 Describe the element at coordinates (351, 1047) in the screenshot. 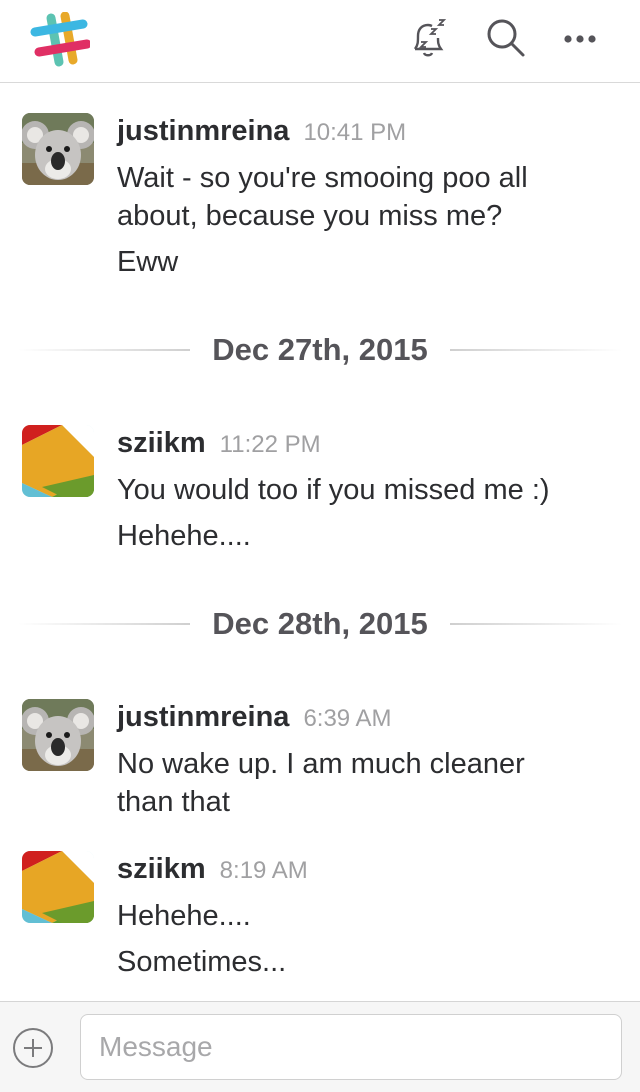

I see `message-input` at that location.